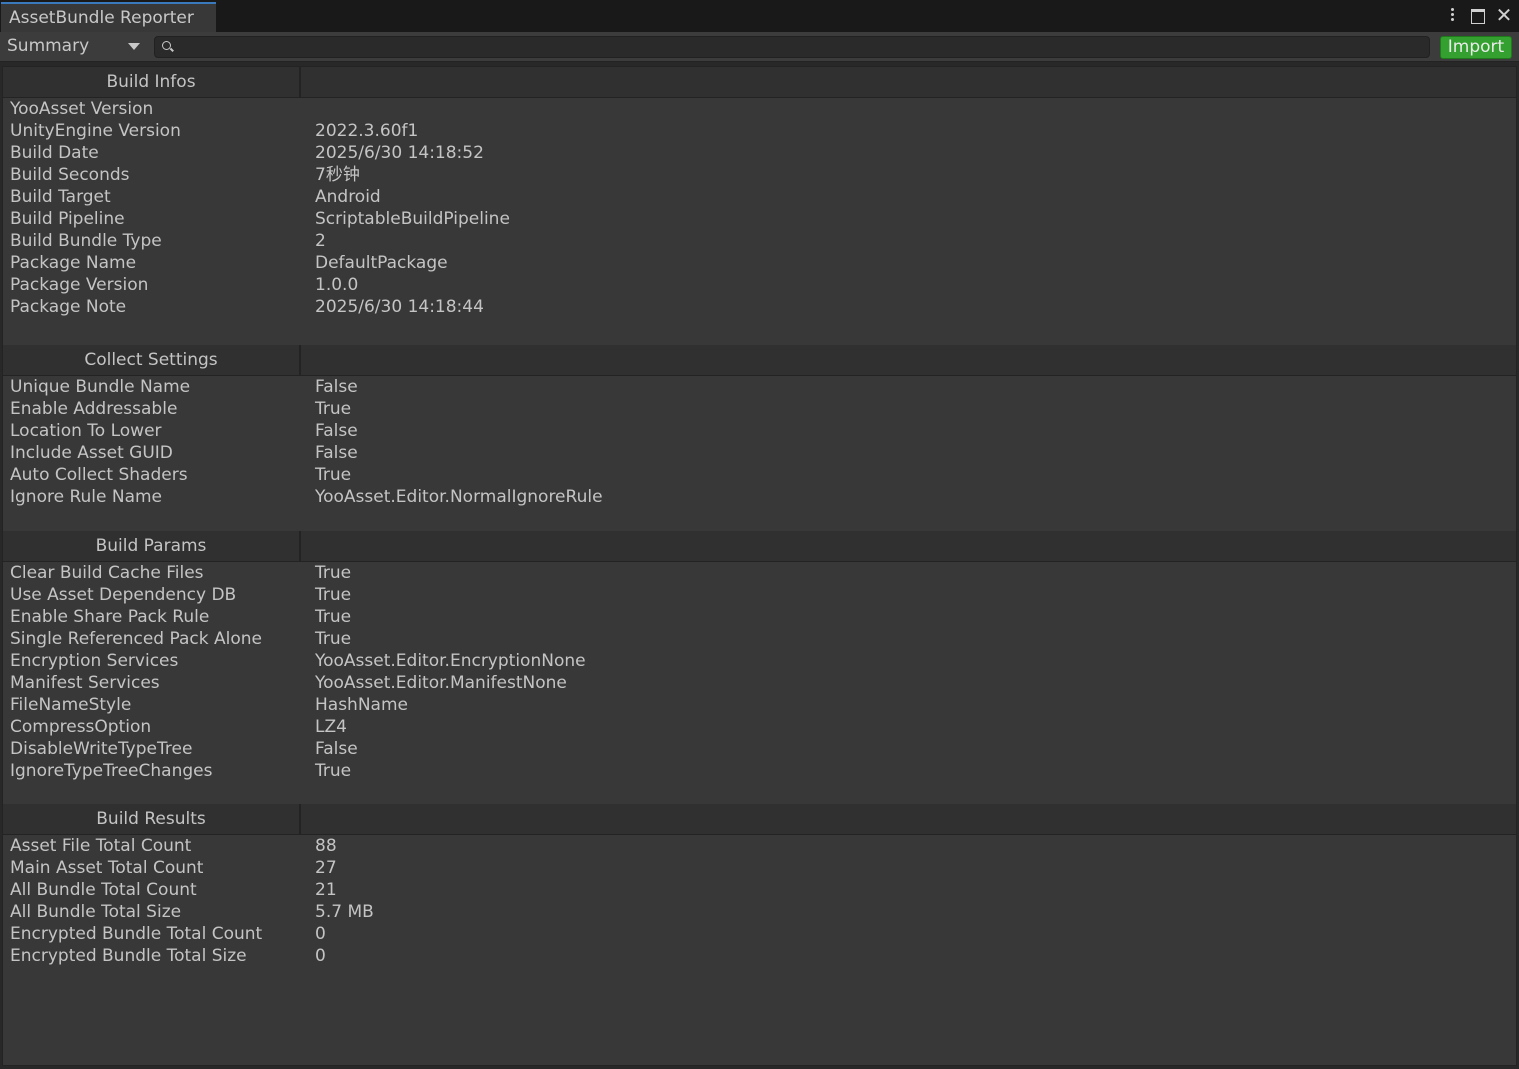 This screenshot has height=1069, width=1519. What do you see at coordinates (759, 771) in the screenshot?
I see `info-row: IgnoreTypeTreeChanges True` at bounding box center [759, 771].